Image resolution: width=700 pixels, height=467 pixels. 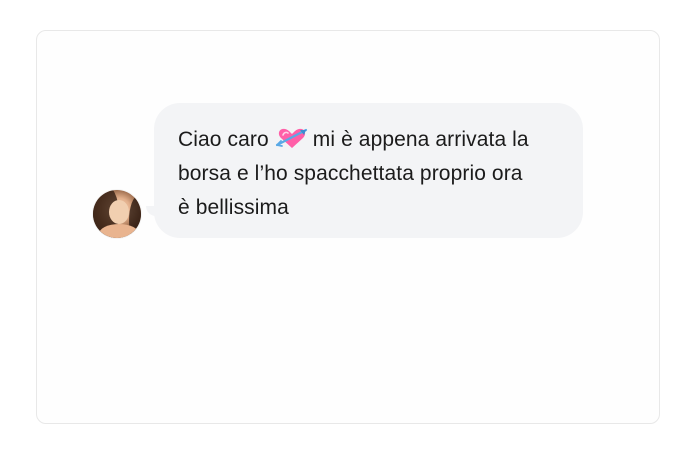 I want to click on message-line-2: borsa e l’ho spacchettata proprio ora, so click(x=350, y=173).